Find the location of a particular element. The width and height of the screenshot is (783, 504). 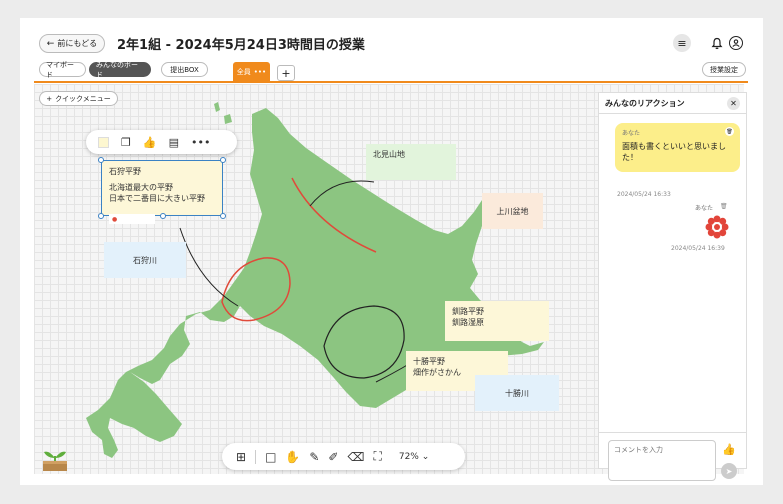

island-rebun is located at coordinates (217, 107).